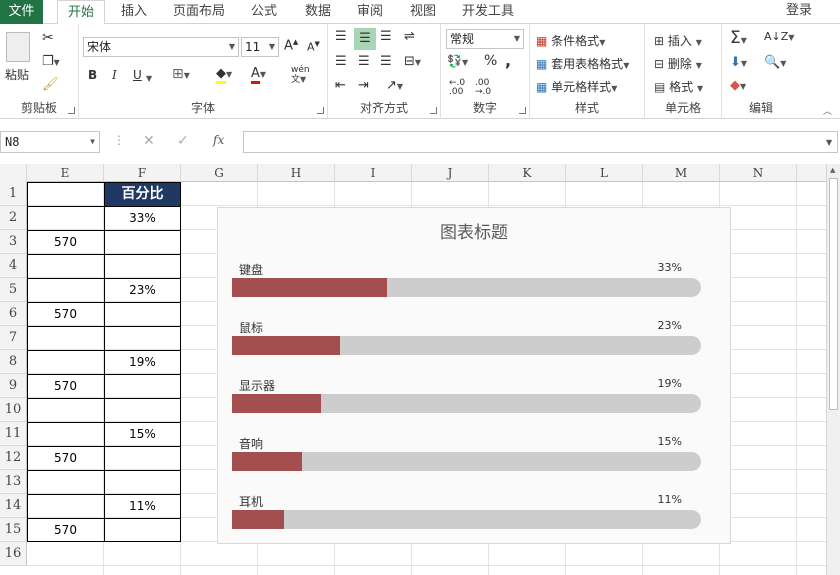  I want to click on cancel-icon: ✕, so click(149, 141).